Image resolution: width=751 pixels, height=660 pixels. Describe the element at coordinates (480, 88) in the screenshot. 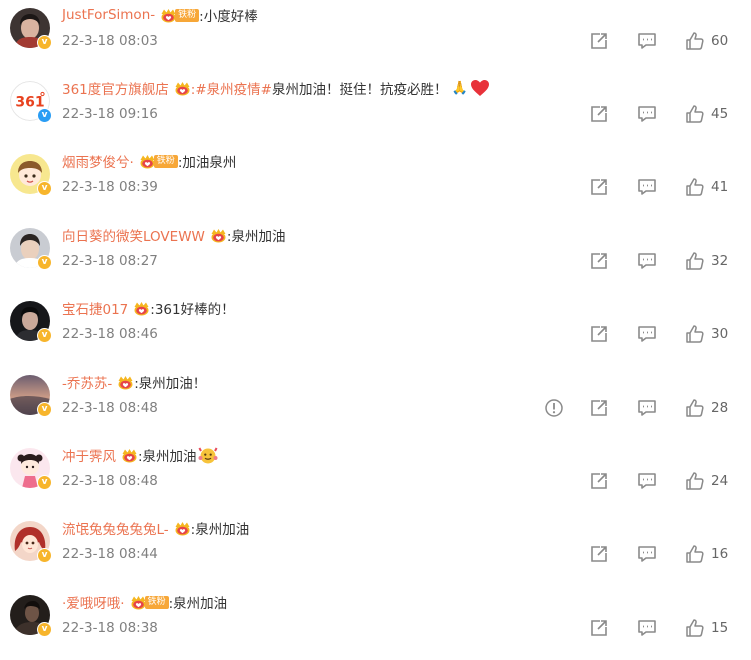

I see `heart-emoji-icon` at that location.